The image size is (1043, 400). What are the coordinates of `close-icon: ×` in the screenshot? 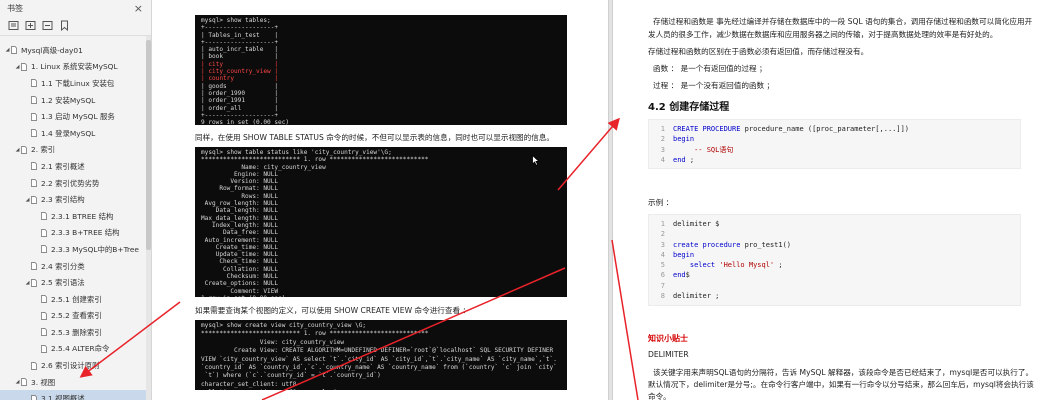 It's located at (138, 8).